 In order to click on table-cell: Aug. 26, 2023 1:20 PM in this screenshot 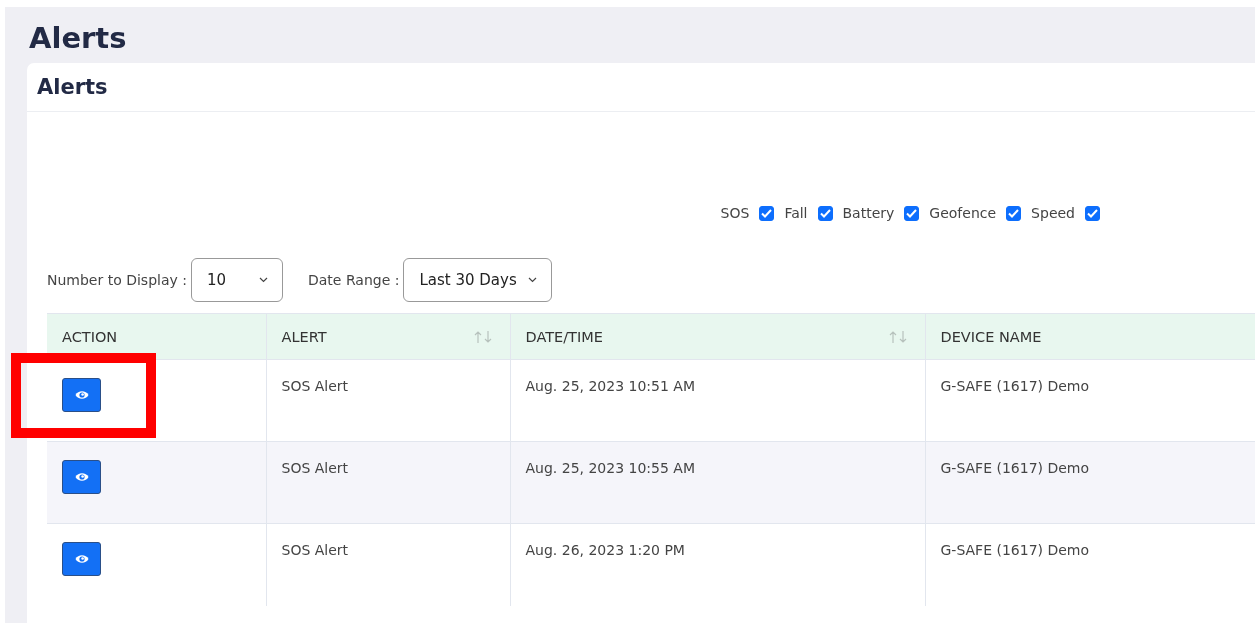, I will do `click(717, 564)`.